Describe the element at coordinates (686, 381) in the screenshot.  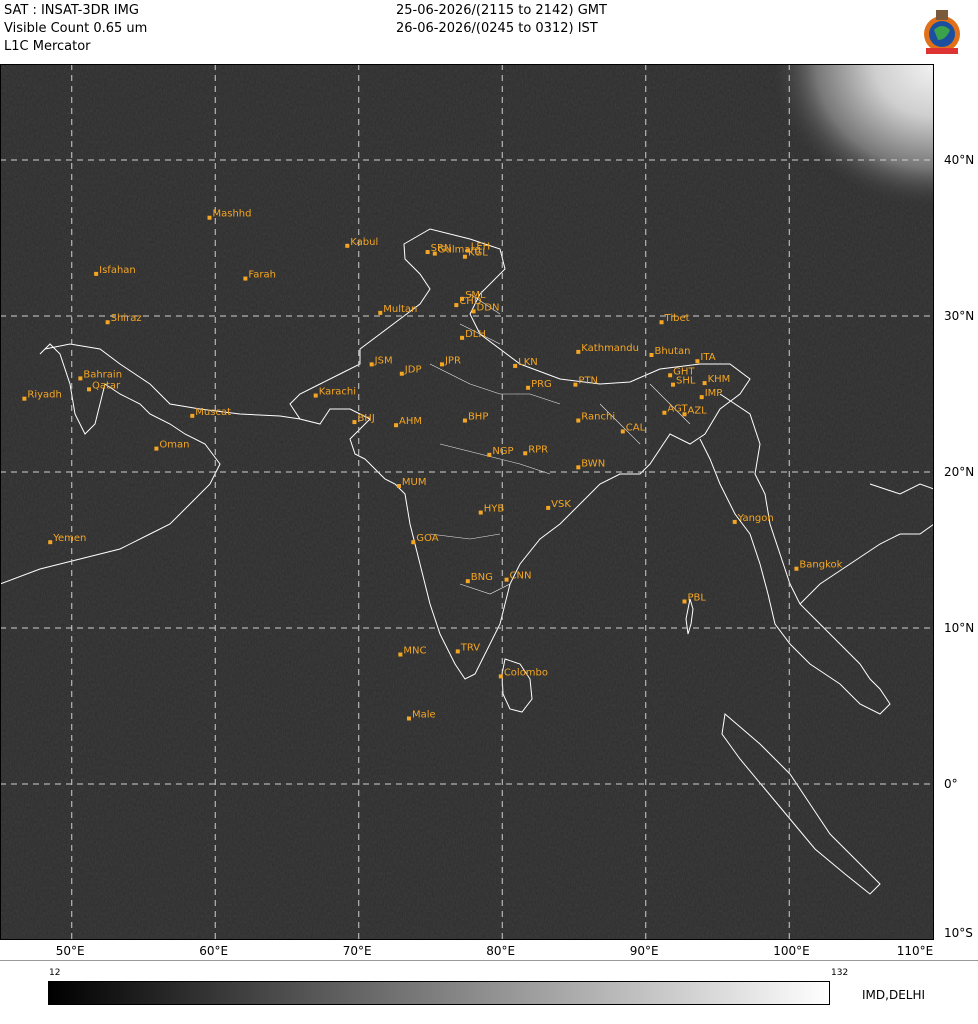
I see `station-label: SHL` at that location.